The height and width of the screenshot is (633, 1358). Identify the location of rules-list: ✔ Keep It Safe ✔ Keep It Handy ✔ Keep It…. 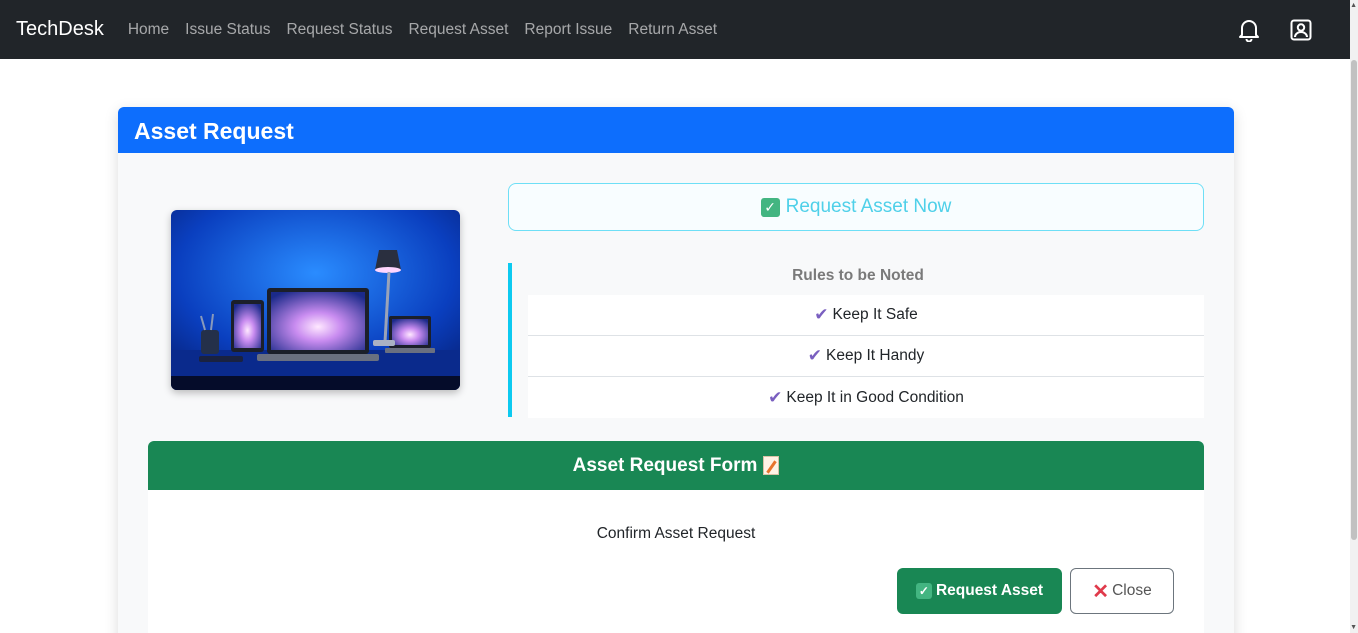
(866, 356).